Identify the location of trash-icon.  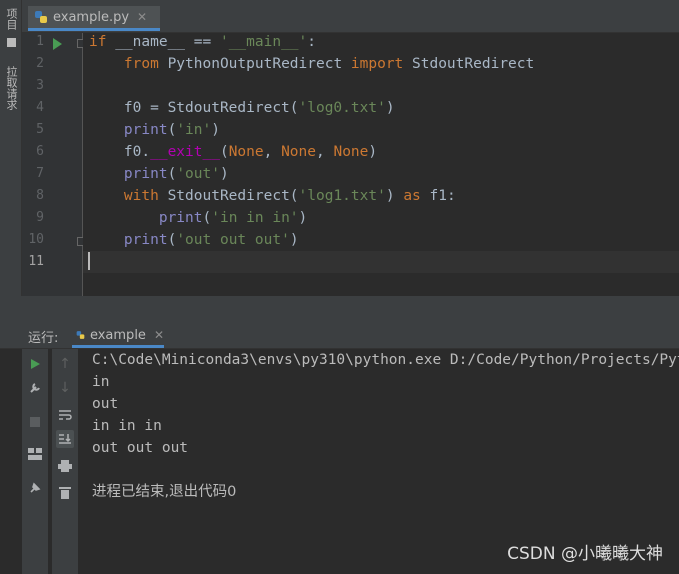
(65, 492).